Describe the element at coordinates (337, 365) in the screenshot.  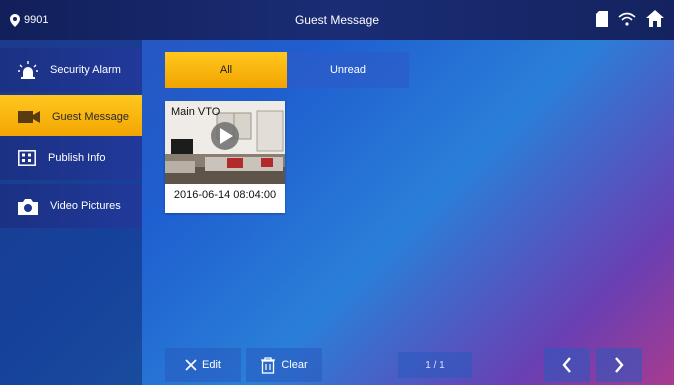
I see `bottom-toolbar: Edit Clear 1 / 1` at that location.